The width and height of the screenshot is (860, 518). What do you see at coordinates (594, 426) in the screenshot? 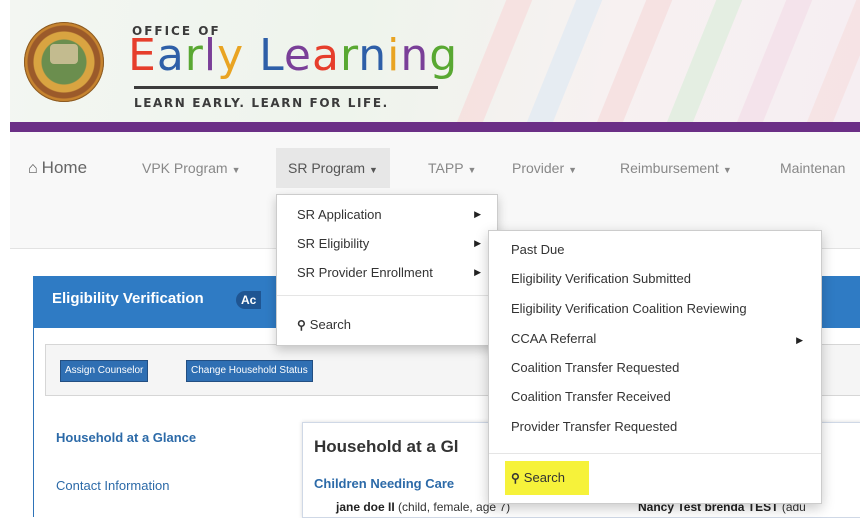
I see `menu-item-provider-transfer-requested: Provider Transfer Requested` at bounding box center [594, 426].